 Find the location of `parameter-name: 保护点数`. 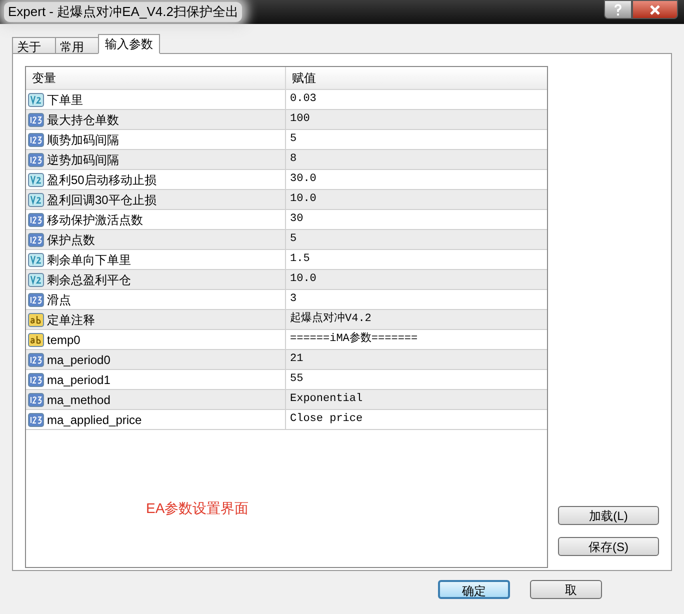

parameter-name: 保护点数 is located at coordinates (71, 240).